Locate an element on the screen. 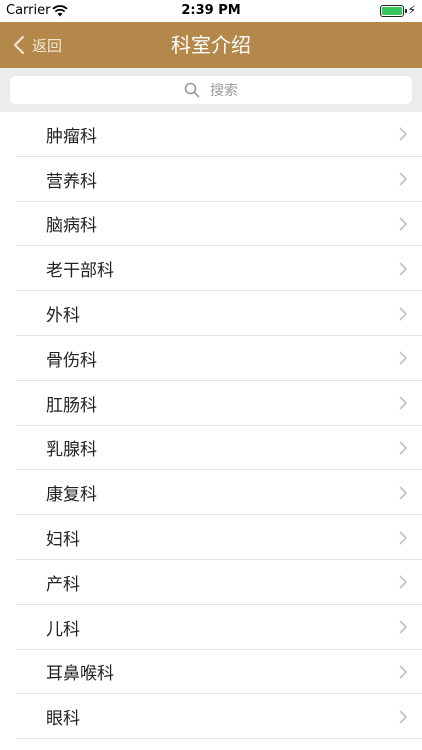 The width and height of the screenshot is (422, 750). status-bar: Carrier 2:39 PM ⚡ is located at coordinates (211, 11).